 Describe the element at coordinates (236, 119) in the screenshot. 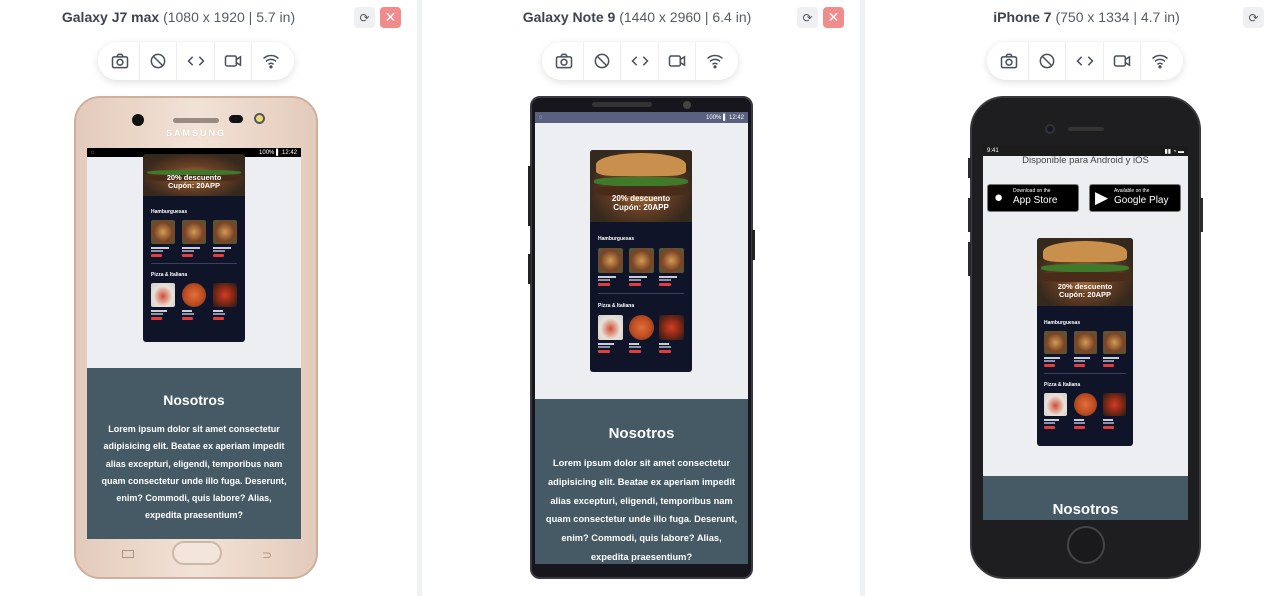

I see `proximity-sensor` at that location.